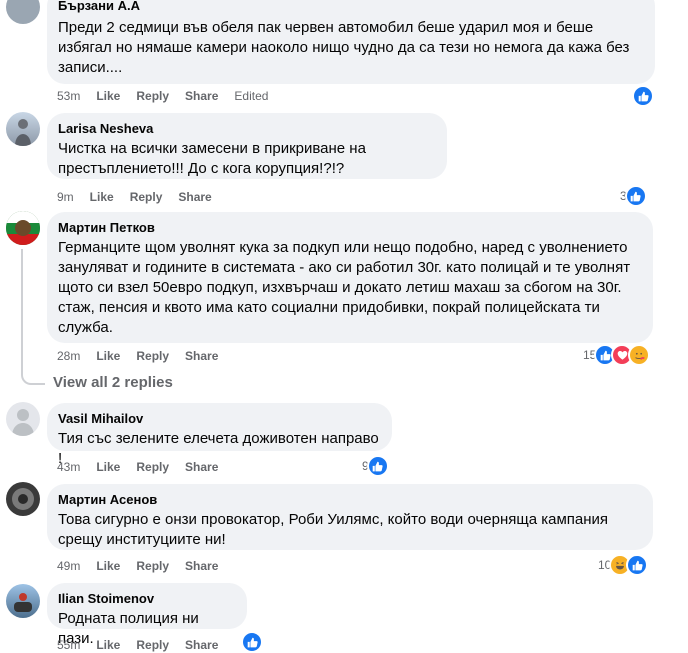 This screenshot has height=653, width=688. Describe the element at coordinates (65, 197) in the screenshot. I see `comment-time: 9m` at that location.